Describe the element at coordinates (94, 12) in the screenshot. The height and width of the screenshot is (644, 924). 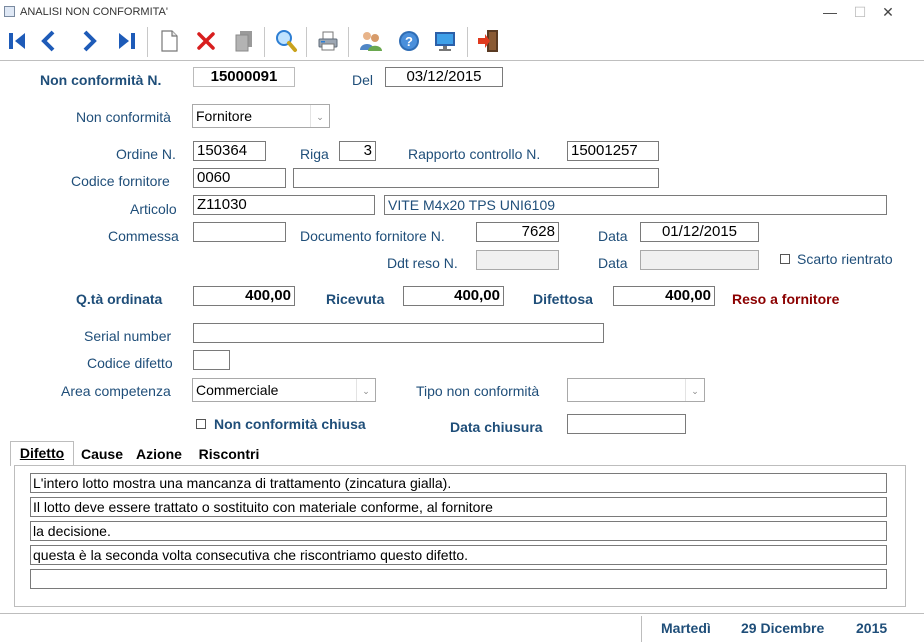
I see `window-title: ANALISI NON CONFORMITA'` at that location.